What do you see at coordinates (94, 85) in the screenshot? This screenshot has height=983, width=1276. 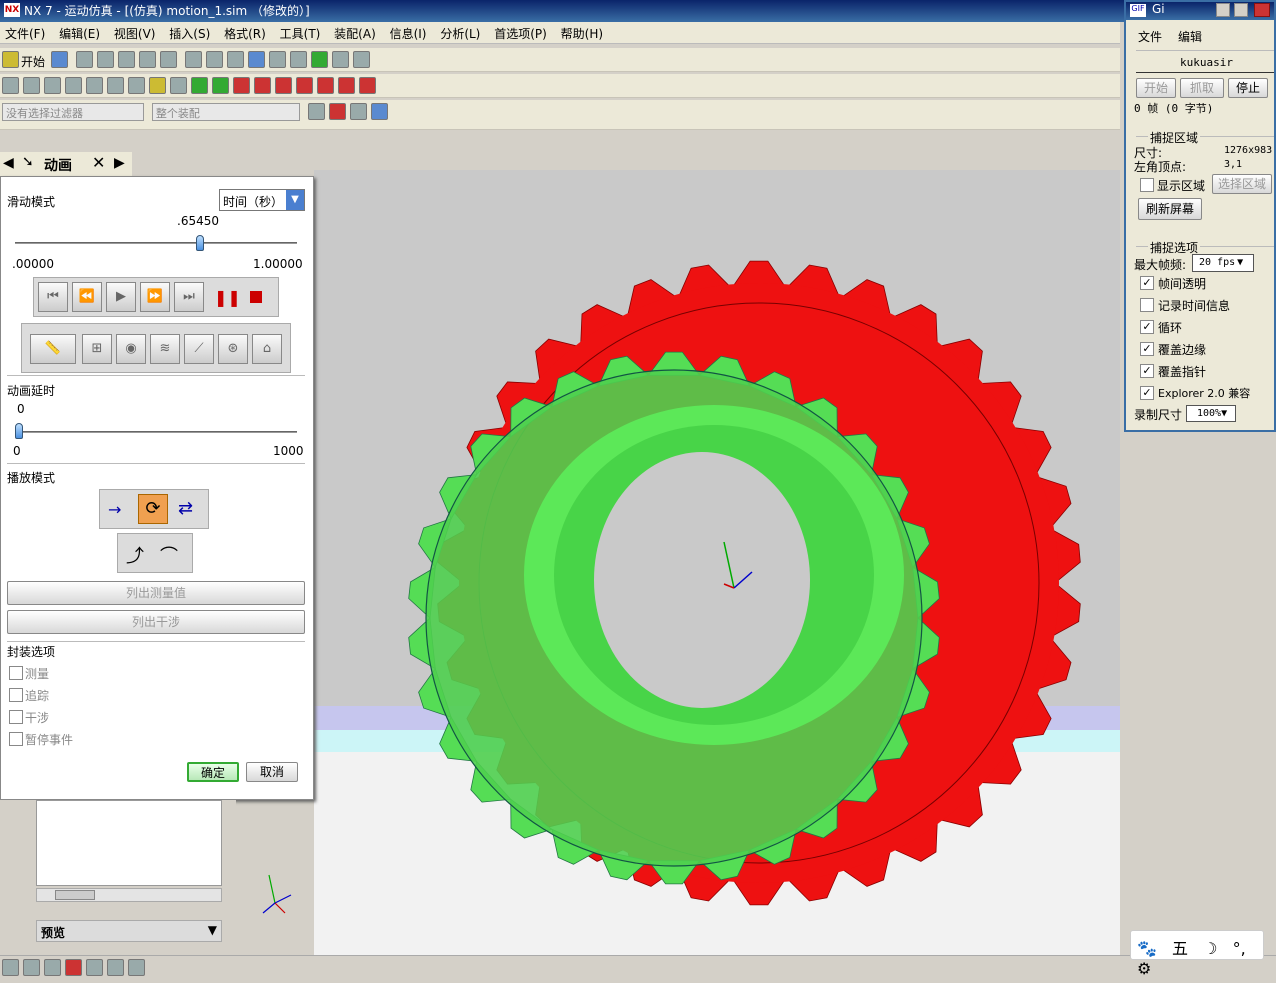 I see `damper-icon` at bounding box center [94, 85].